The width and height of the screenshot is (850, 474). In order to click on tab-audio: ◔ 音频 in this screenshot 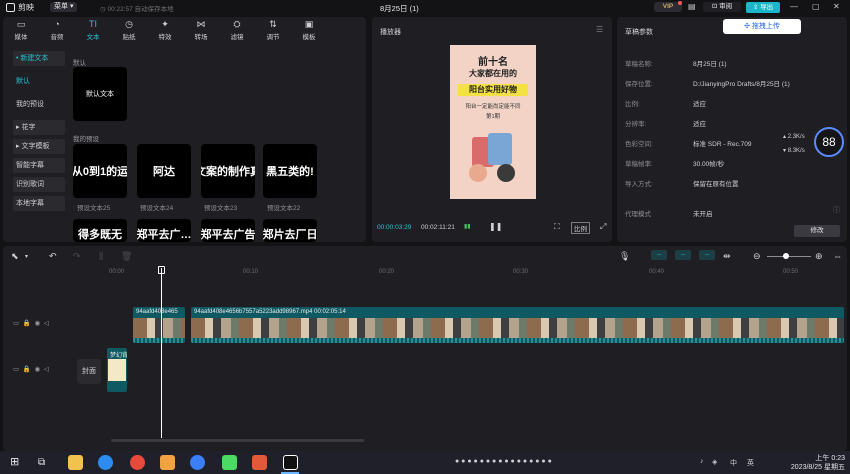, I will do `click(57, 30)`.